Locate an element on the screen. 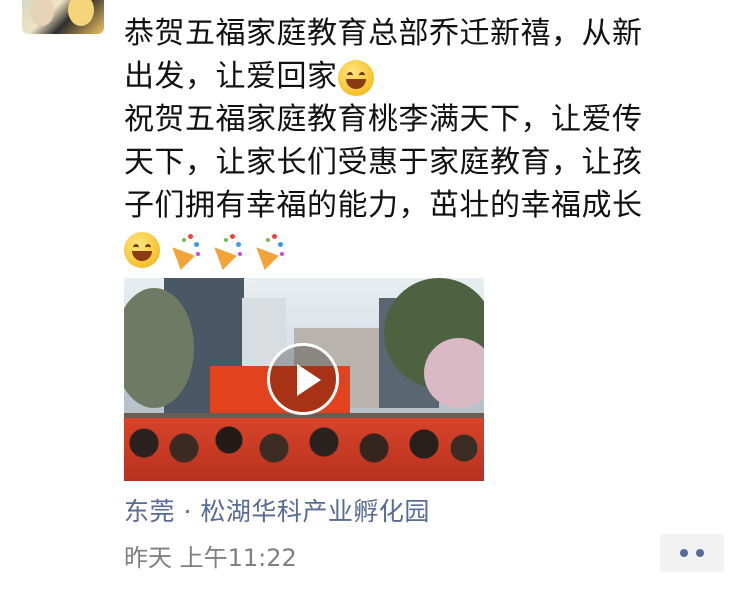 This screenshot has height=595, width=750. play-icon is located at coordinates (303, 379).